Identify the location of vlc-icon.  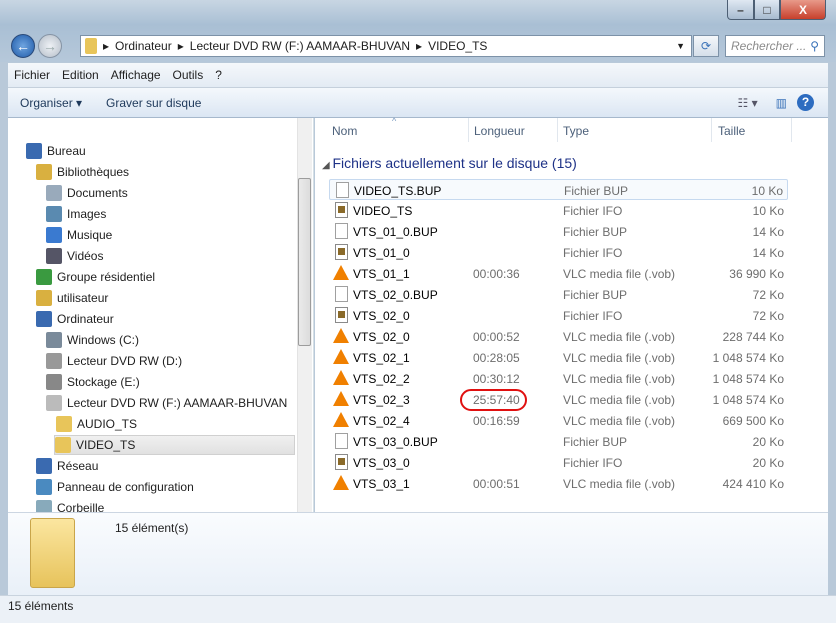
(341, 356).